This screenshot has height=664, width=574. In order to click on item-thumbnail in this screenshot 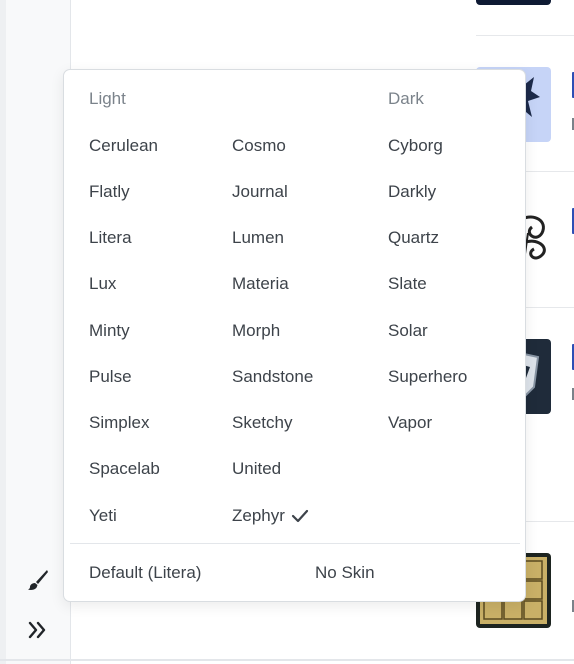, I will do `click(513, 2)`.